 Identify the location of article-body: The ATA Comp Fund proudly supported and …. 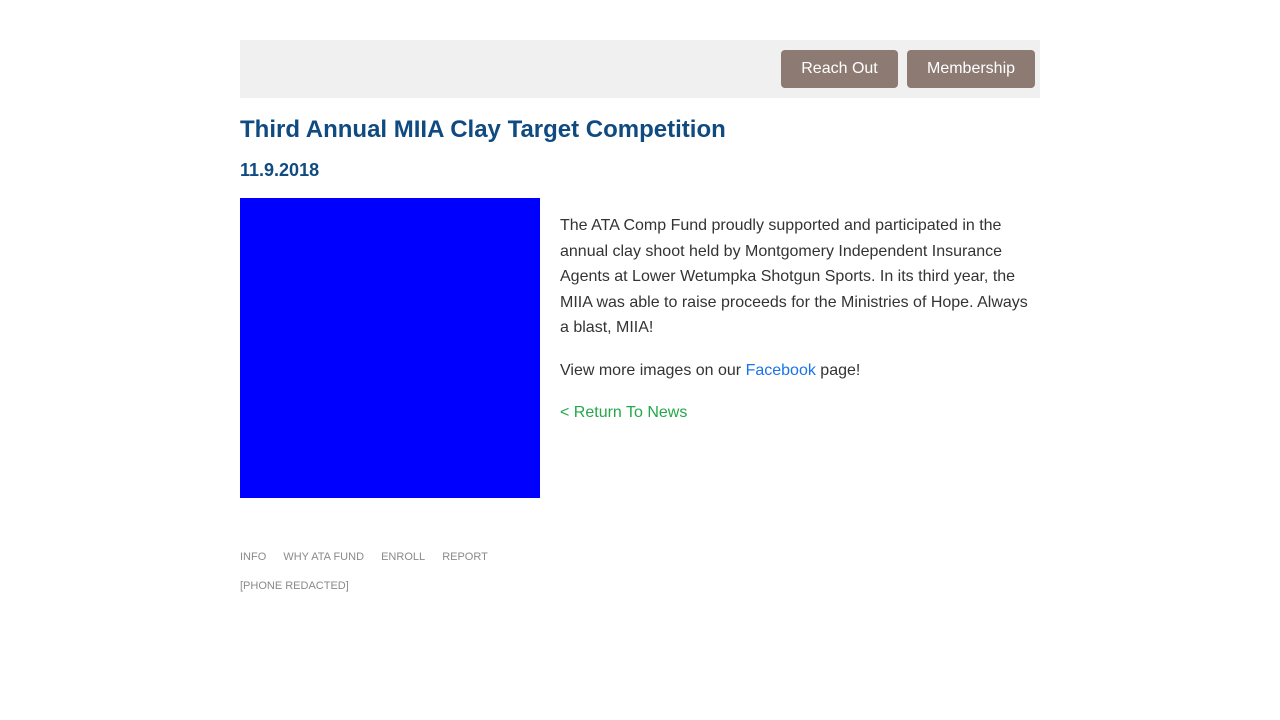
(800, 328).